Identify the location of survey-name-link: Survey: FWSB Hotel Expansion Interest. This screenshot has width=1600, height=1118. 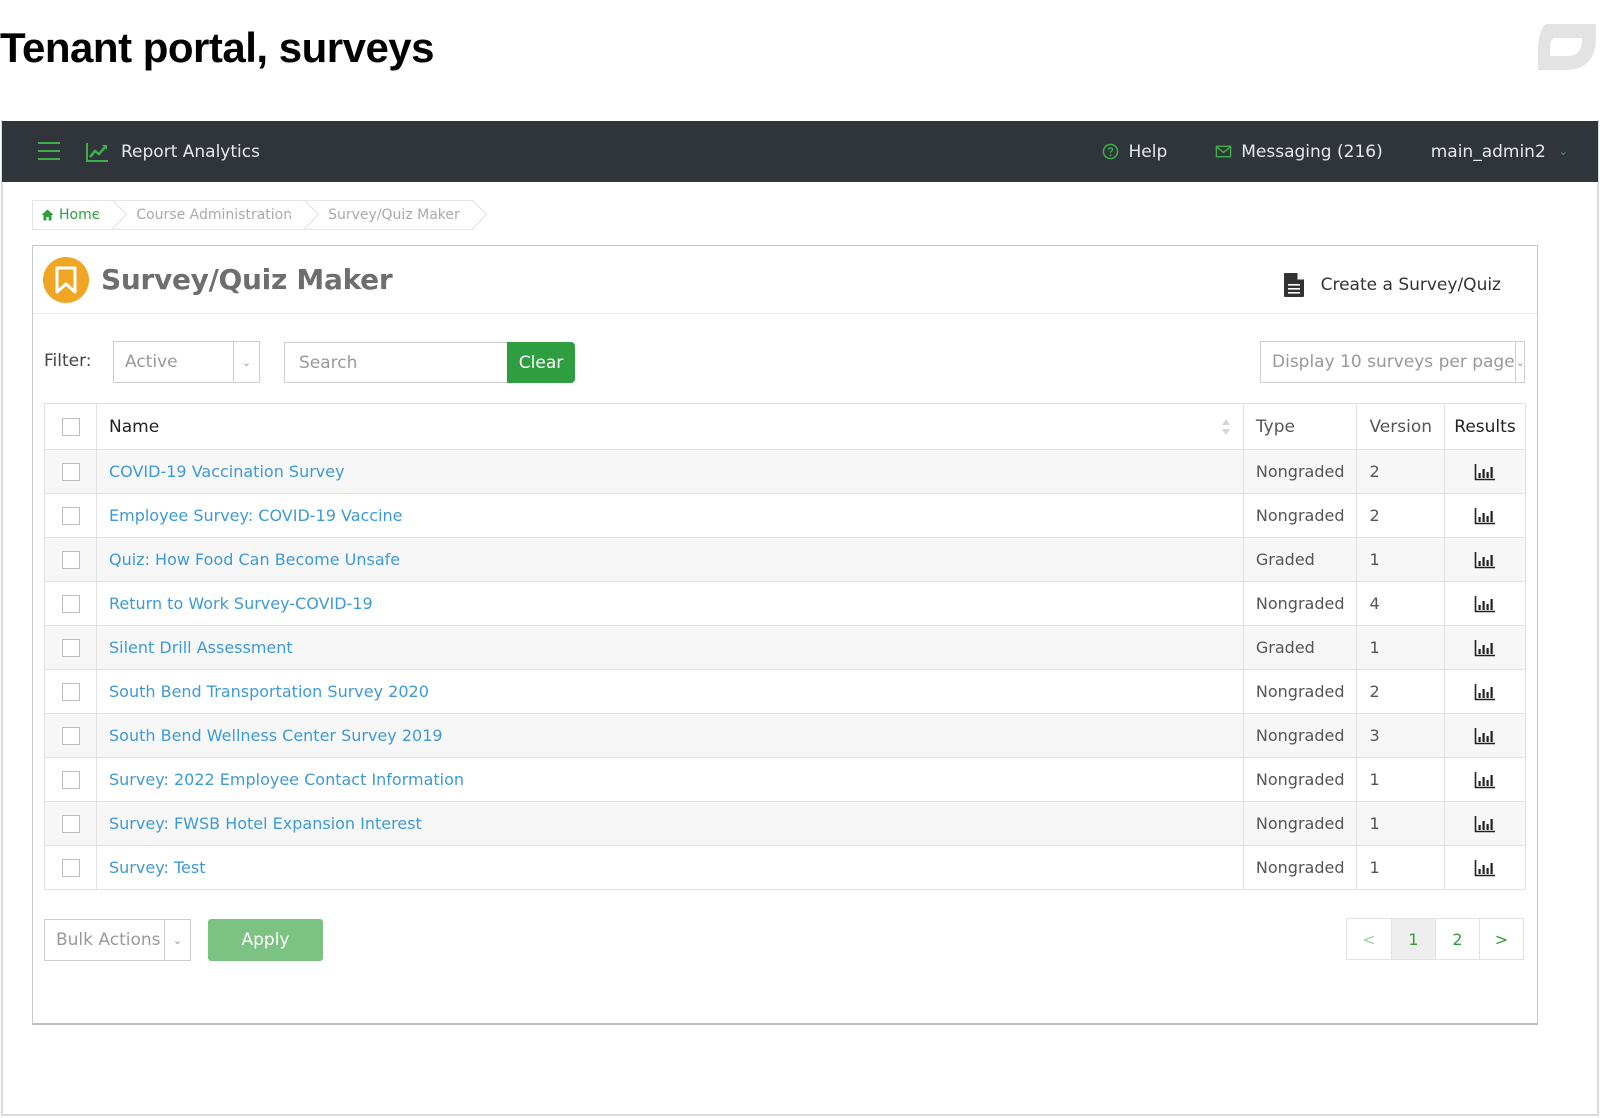
(265, 823).